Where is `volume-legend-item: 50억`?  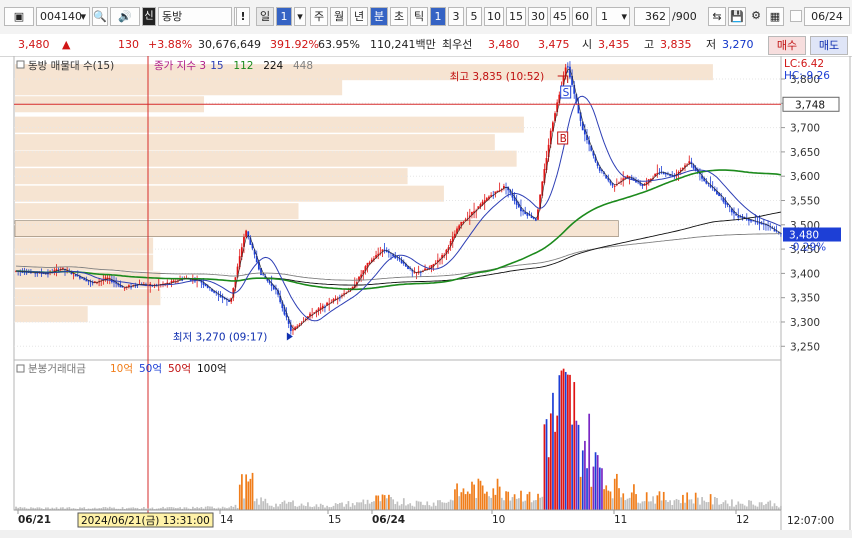 volume-legend-item: 50억 is located at coordinates (179, 369).